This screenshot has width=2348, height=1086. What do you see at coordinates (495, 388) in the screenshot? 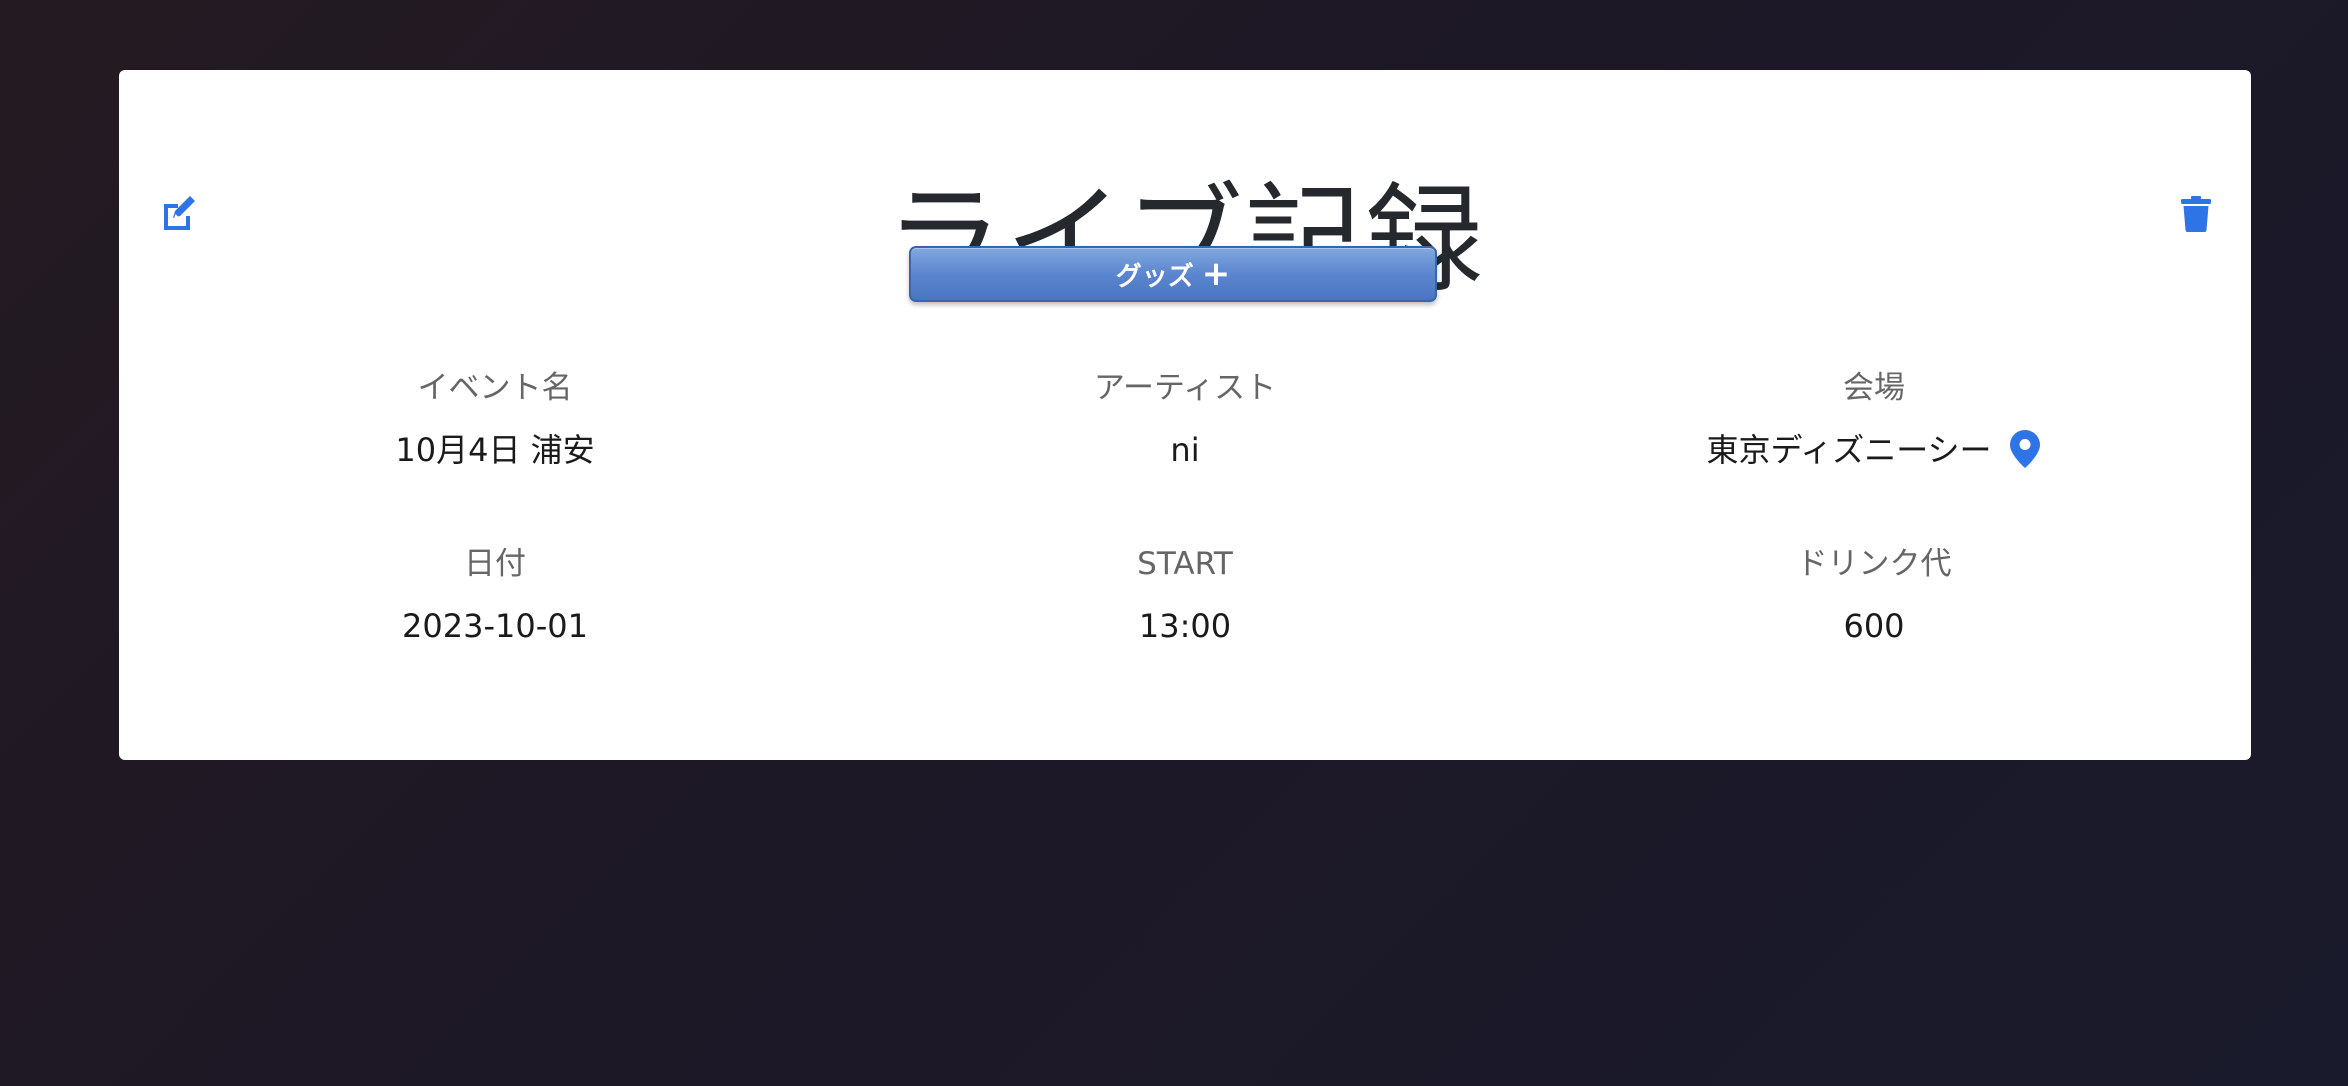
I see `event-name-label: イベント名` at bounding box center [495, 388].